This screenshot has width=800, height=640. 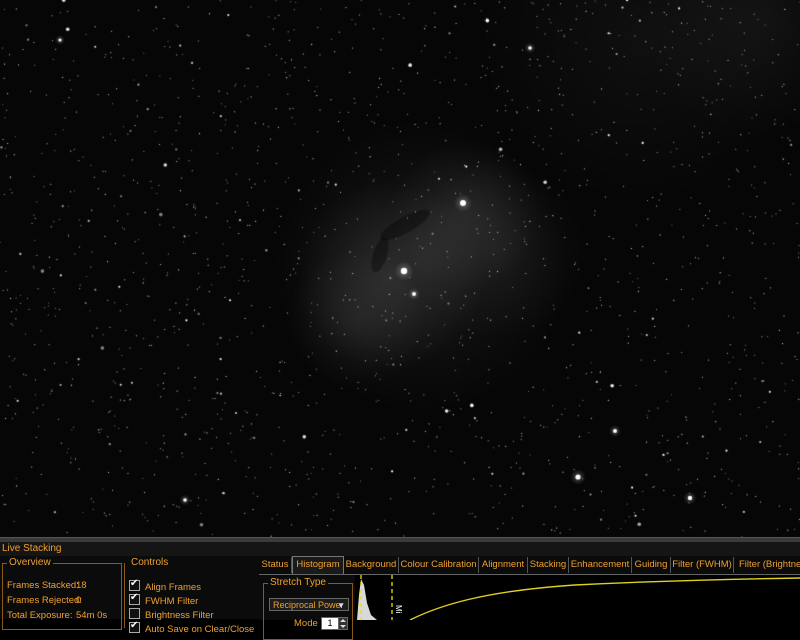 I want to click on stretch-type-value: Reciprocal Power, so click(x=308, y=605).